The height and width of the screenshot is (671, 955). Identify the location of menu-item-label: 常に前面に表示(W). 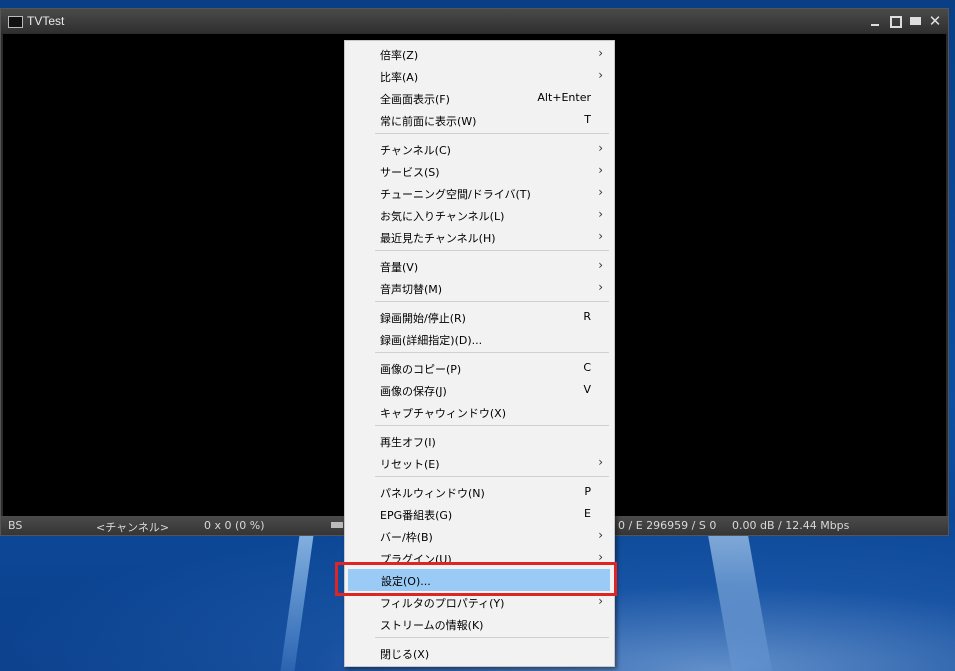
(428, 121).